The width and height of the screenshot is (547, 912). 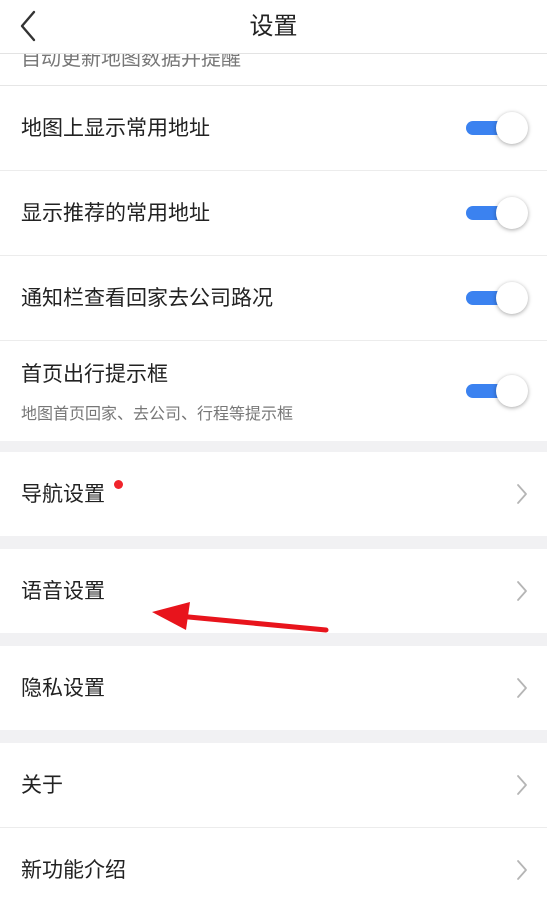 I want to click on header-bar: 设置, so click(x=273, y=27).